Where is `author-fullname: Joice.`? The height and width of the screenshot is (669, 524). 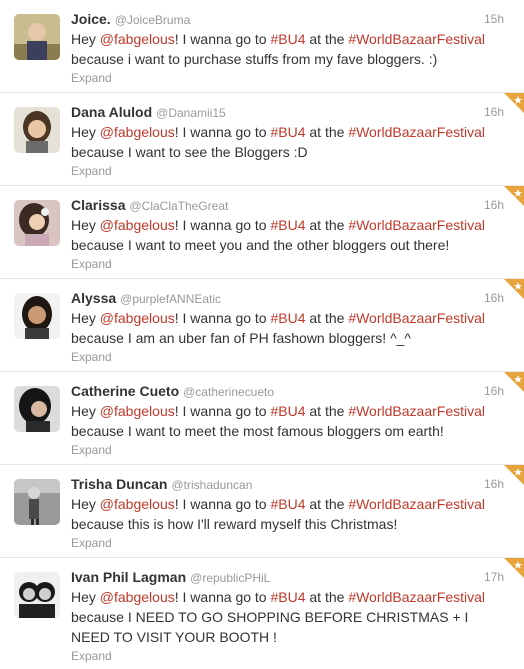
author-fullname: Joice. is located at coordinates (91, 19).